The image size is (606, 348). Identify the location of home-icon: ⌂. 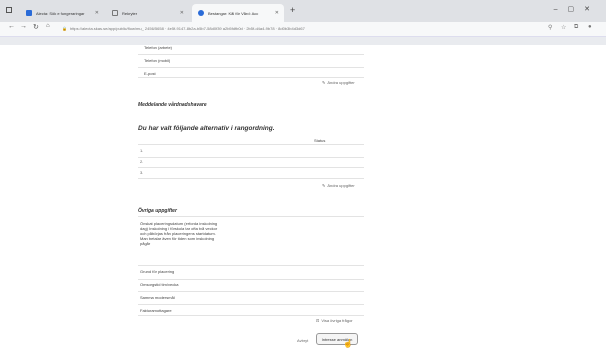
(48, 26).